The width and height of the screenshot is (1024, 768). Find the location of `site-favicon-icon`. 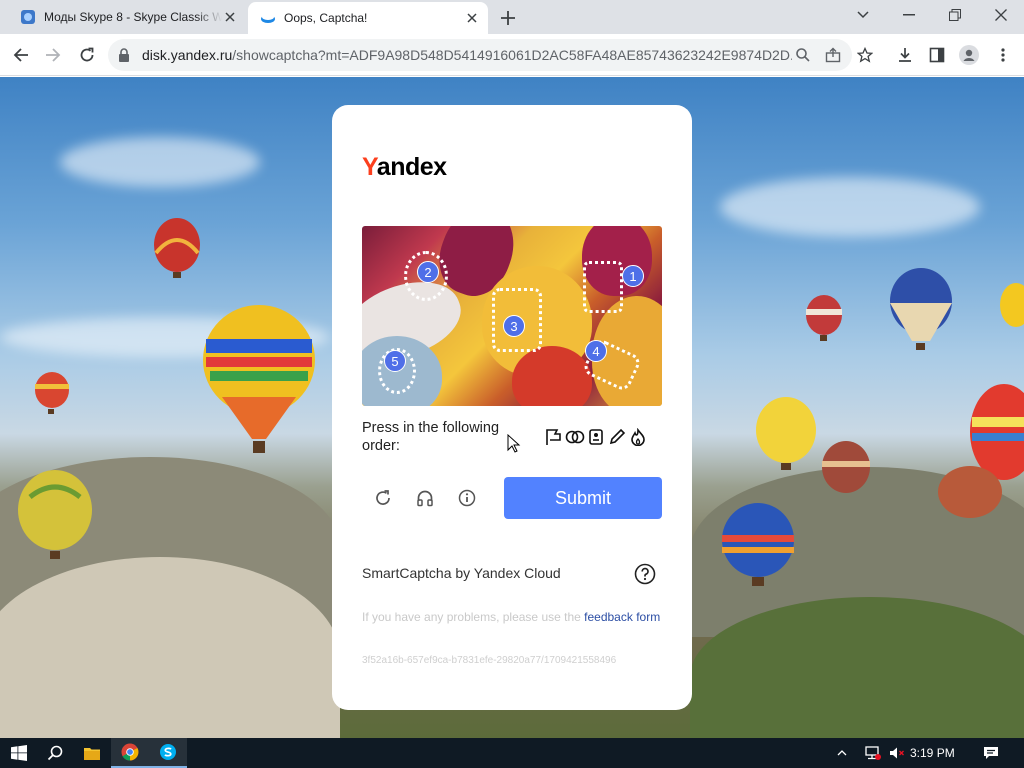

site-favicon-icon is located at coordinates (28, 17).